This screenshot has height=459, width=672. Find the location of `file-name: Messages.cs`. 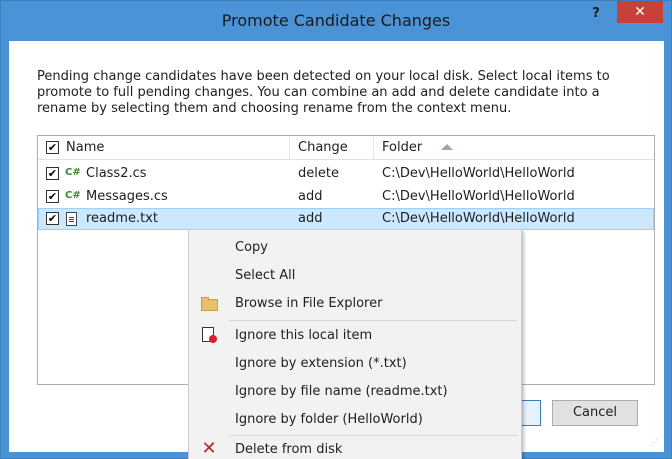

file-name: Messages.cs is located at coordinates (127, 196).